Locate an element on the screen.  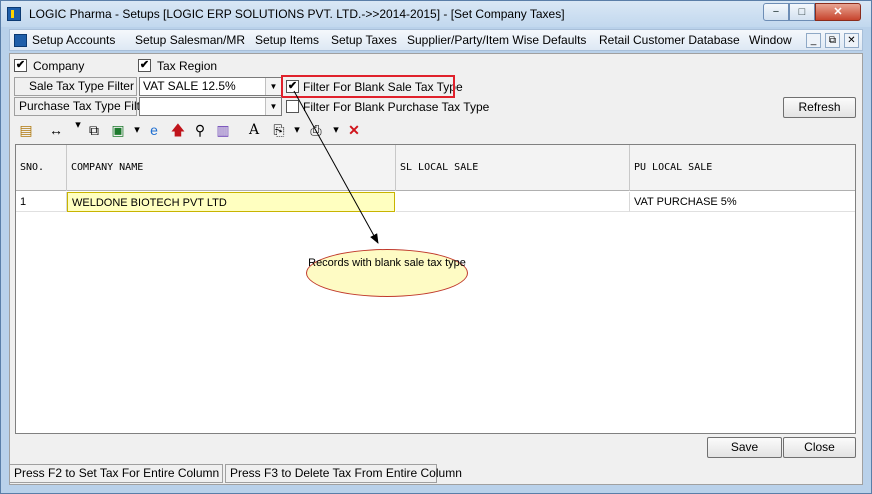
annotation-callout: Records with blank sale tax type is located at coordinates (387, 273).